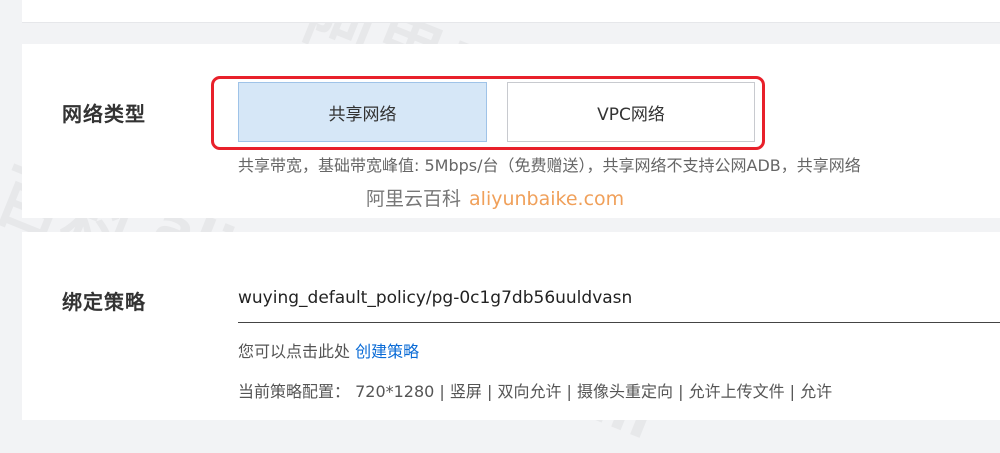 Image resolution: width=1000 pixels, height=453 pixels. Describe the element at coordinates (387, 351) in the screenshot. I see `create-policy-link: 创建策略` at that location.